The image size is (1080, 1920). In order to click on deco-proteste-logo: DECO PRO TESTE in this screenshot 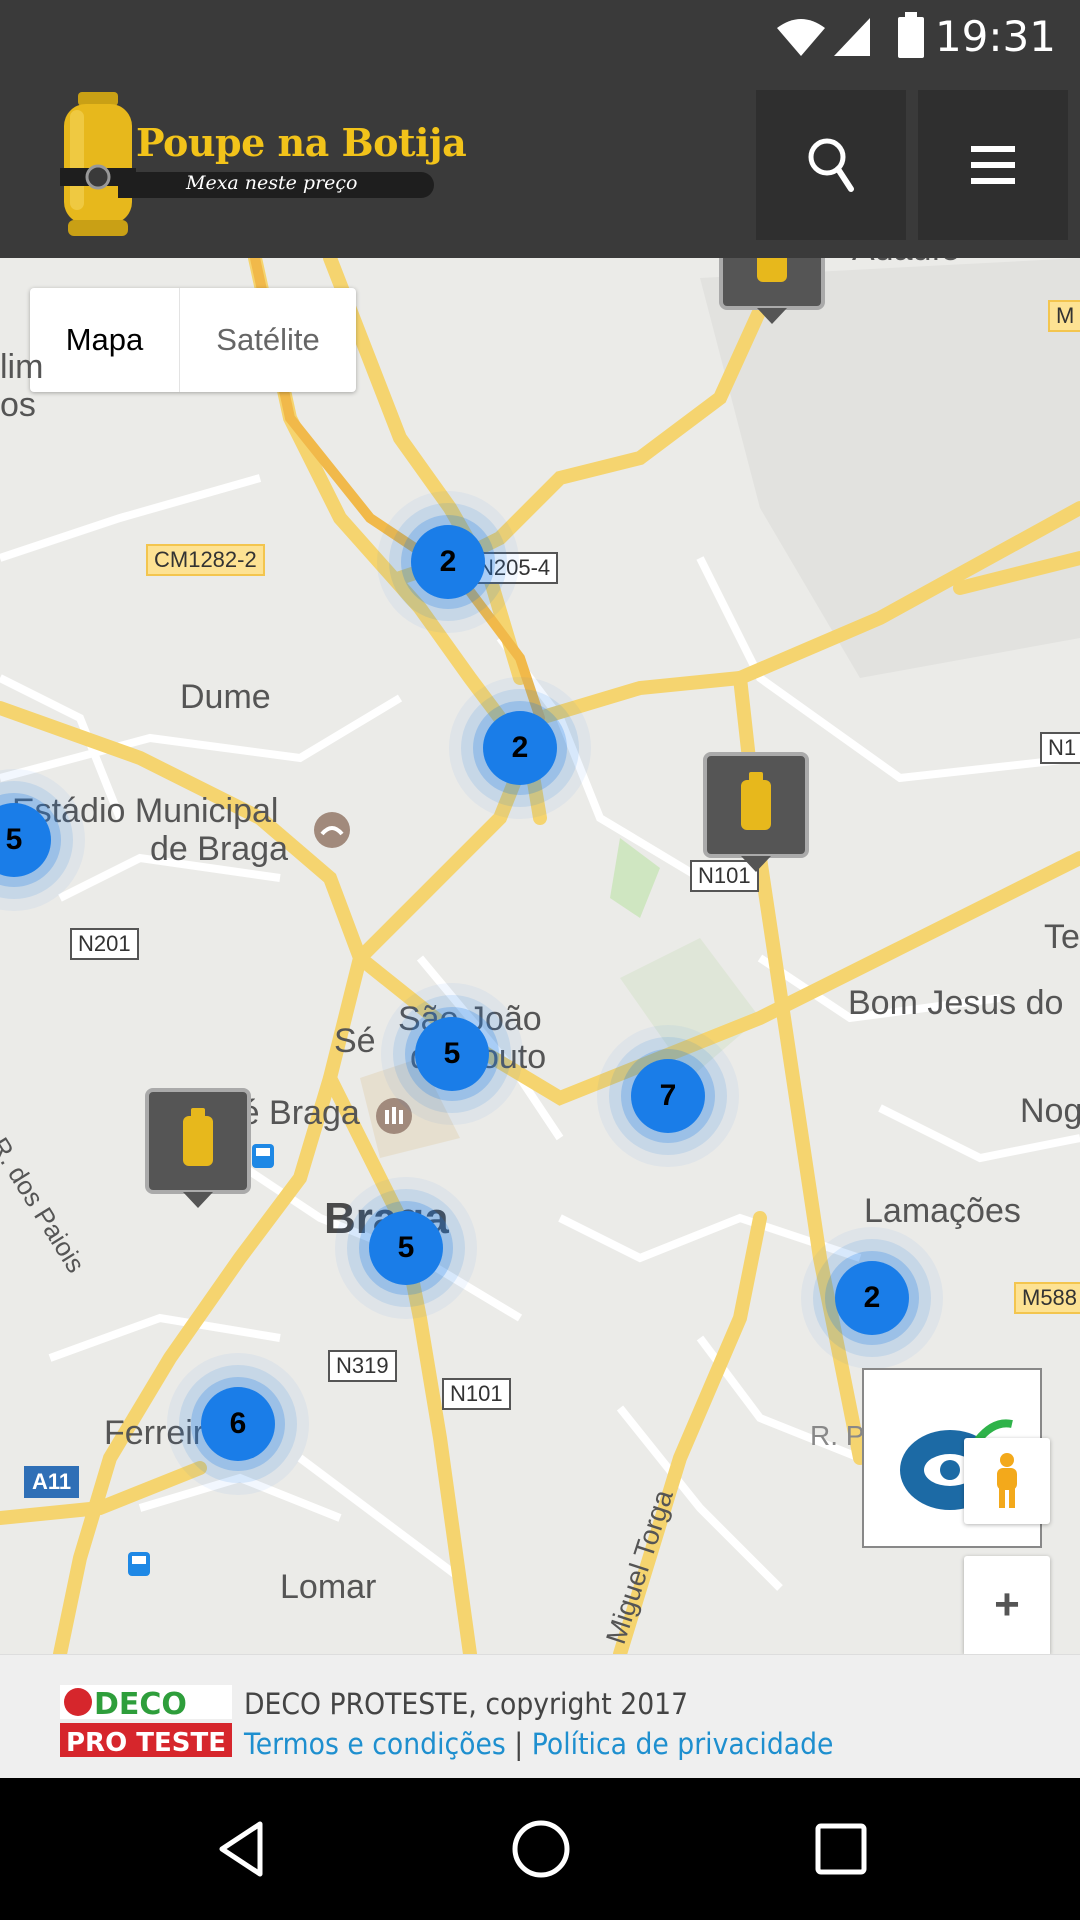, I will do `click(146, 1721)`.